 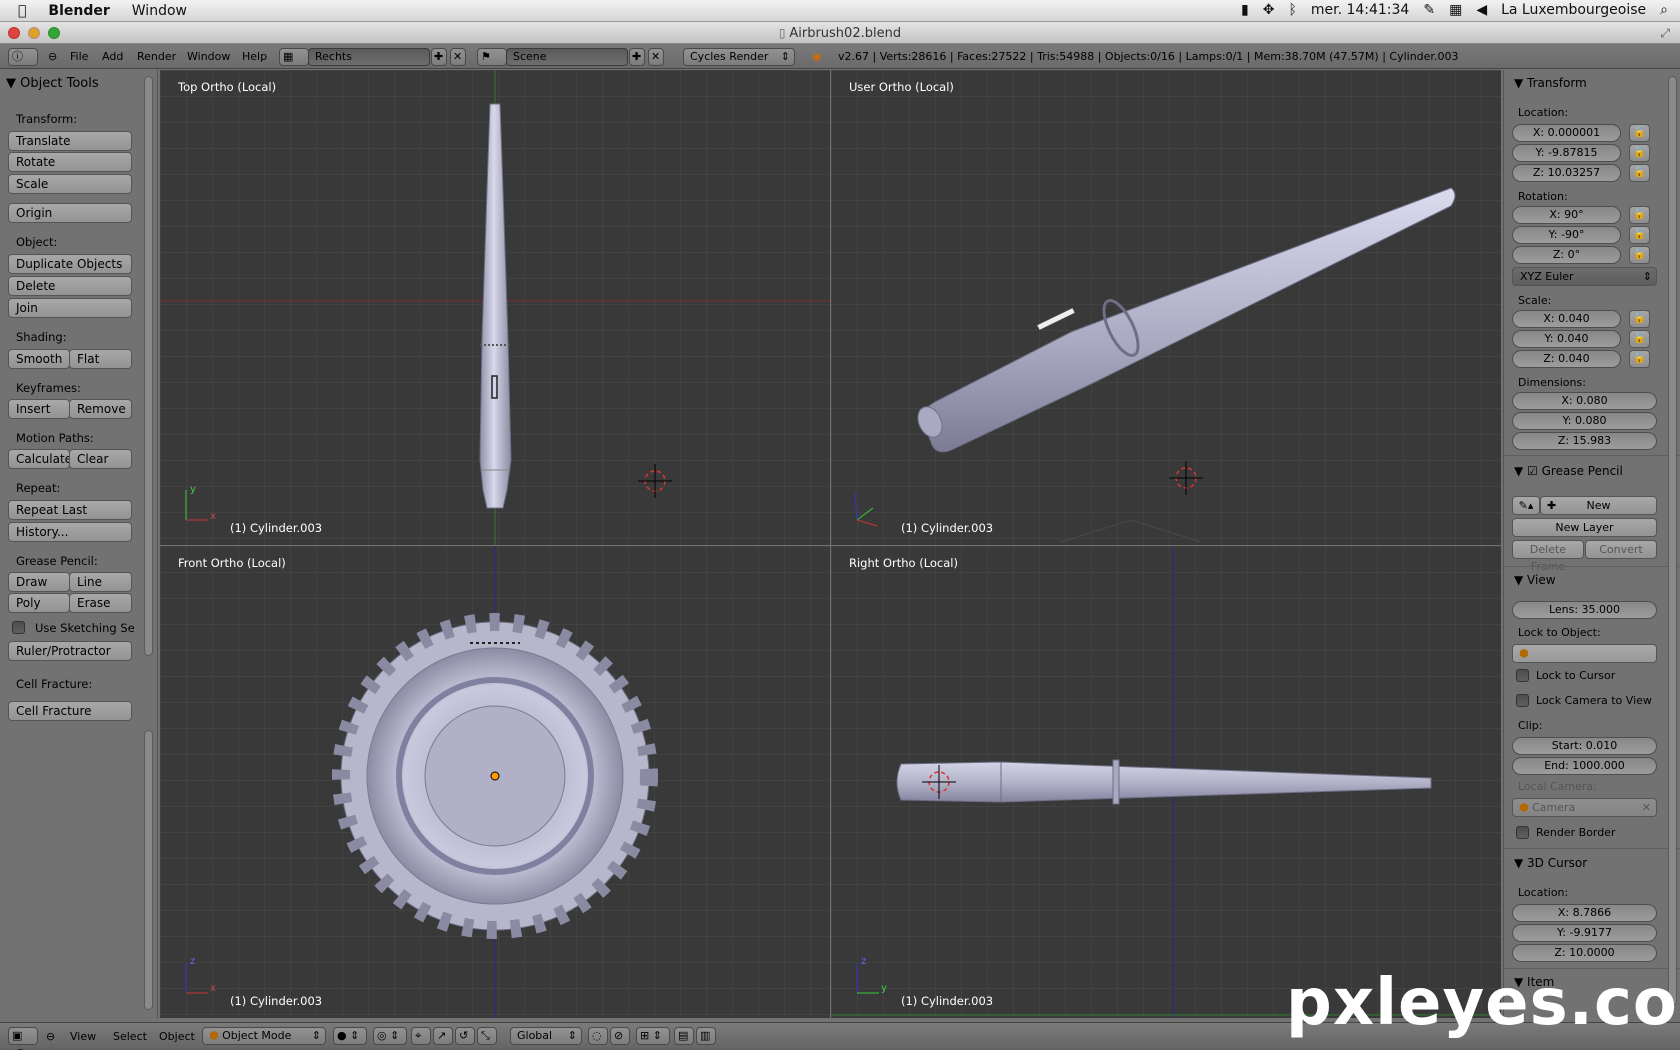 I want to click on 3d-cursor, so click(x=1186, y=478).